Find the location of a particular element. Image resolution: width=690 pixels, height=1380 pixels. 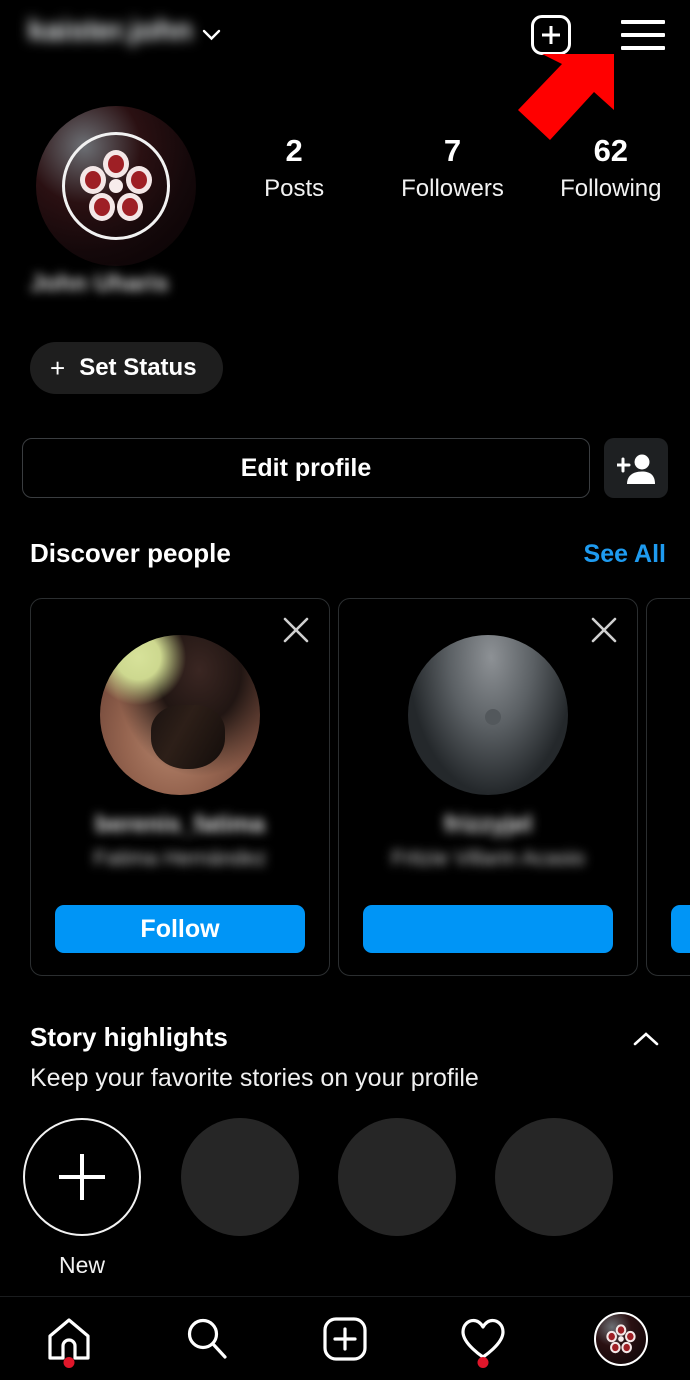

stat-posts: 2 Posts is located at coordinates (294, 168).